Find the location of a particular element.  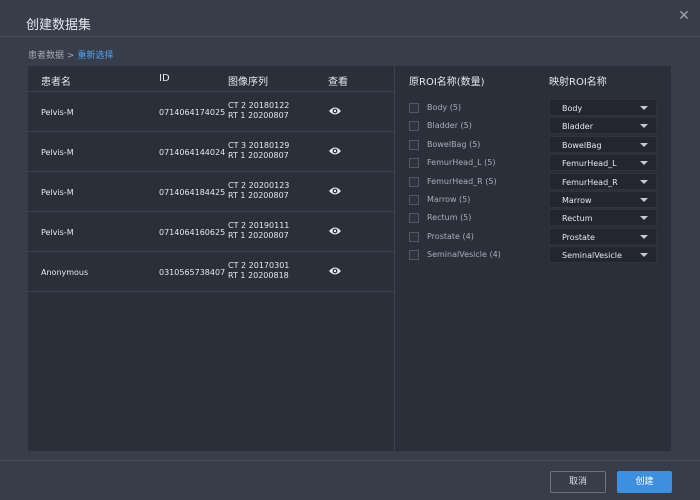

create-button: 创建 is located at coordinates (644, 482).